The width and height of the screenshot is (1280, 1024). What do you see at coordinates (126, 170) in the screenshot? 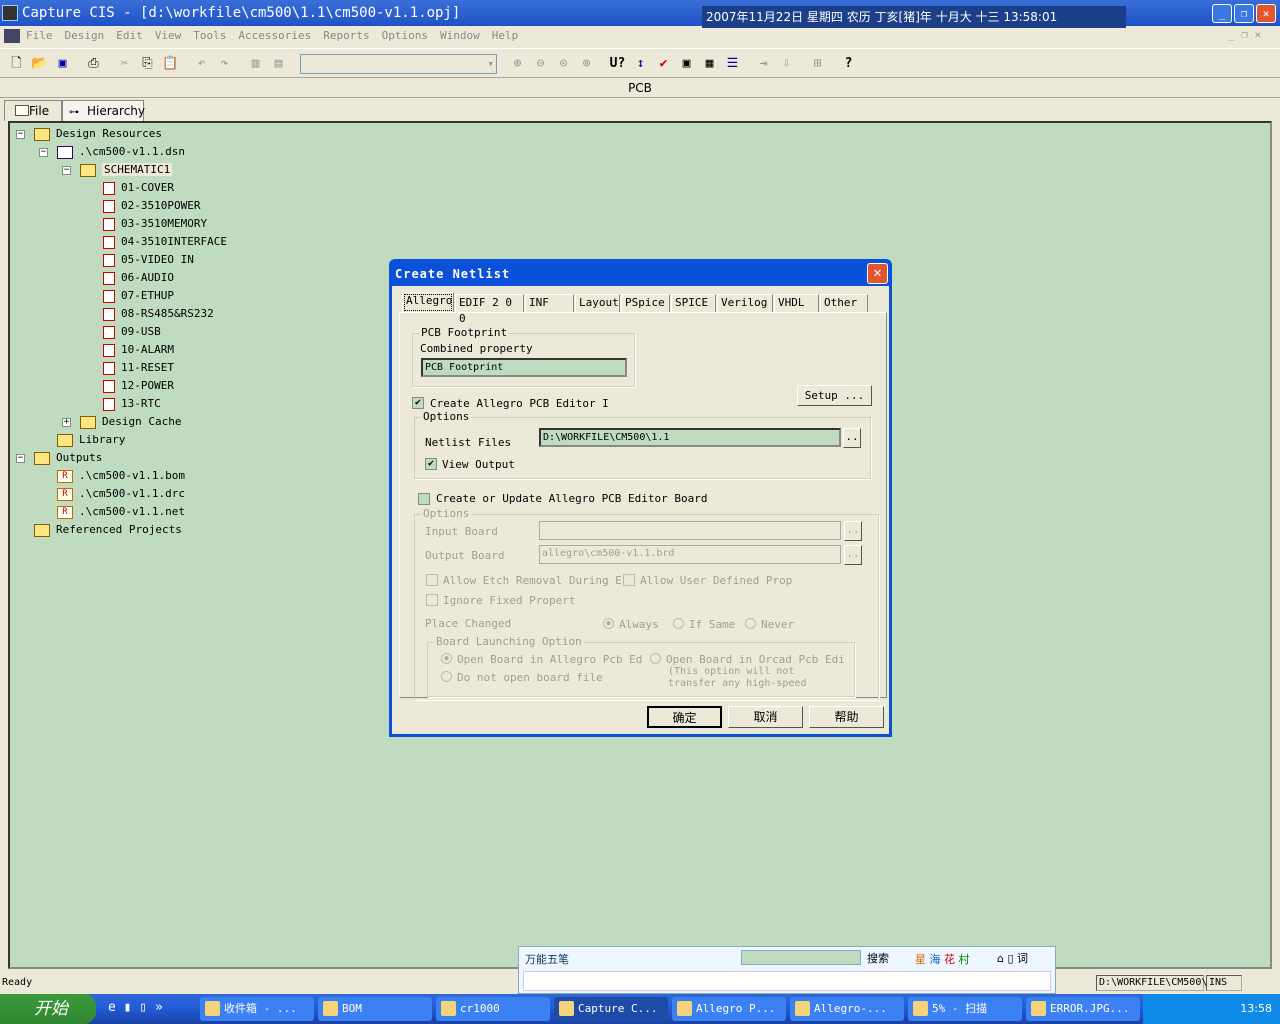
I see `tree-item: SCHEMATIC1` at bounding box center [126, 170].